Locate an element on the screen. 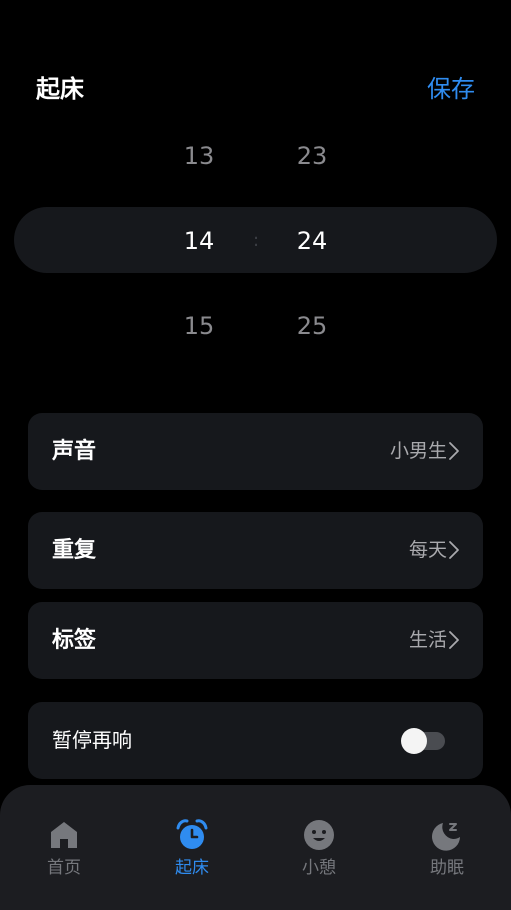 The height and width of the screenshot is (910, 511). setting-label-repeat: 重复 is located at coordinates (74, 550).